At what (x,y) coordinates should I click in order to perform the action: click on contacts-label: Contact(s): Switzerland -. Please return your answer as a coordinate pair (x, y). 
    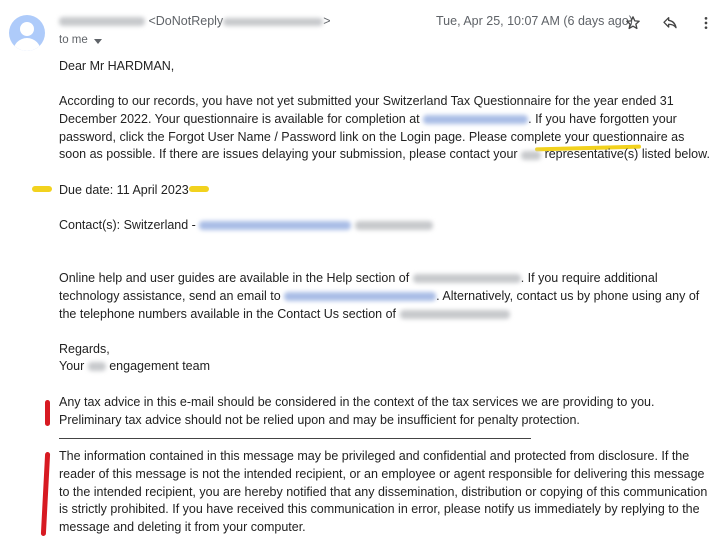
    Looking at the image, I should click on (127, 225).